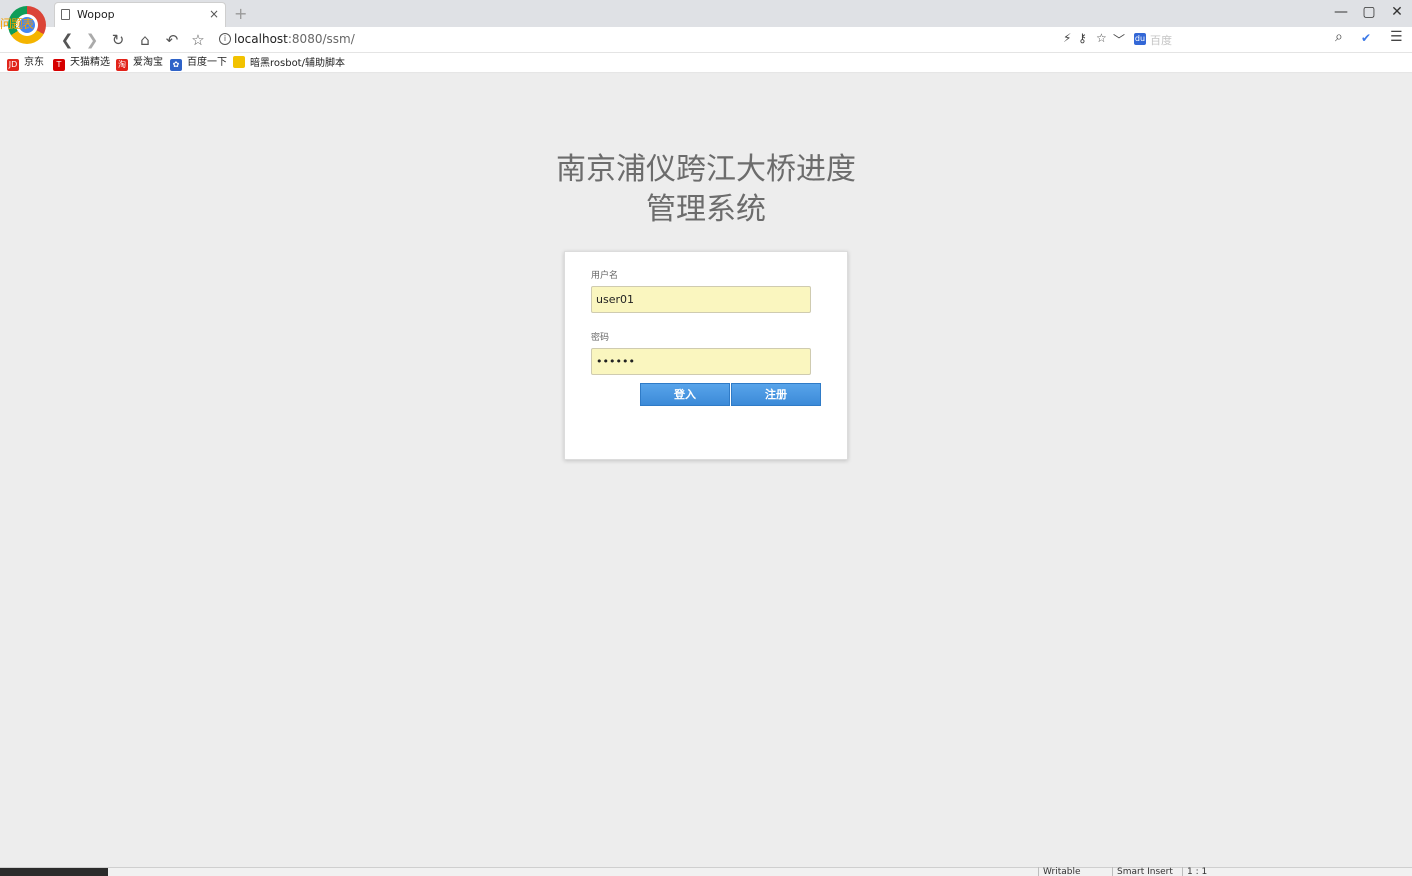  I want to click on title-line-2: 管理系统, so click(706, 209).